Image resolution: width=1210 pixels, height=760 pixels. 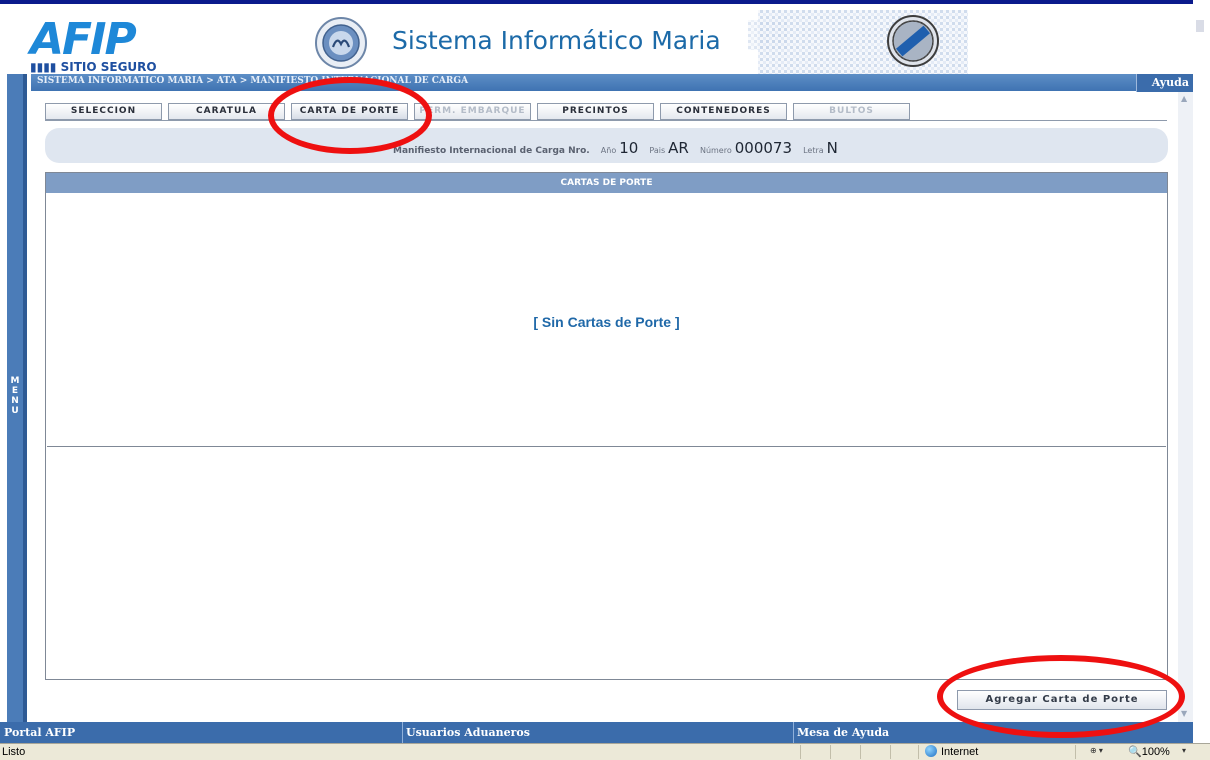 I want to click on tab-seleccion: SELECCION, so click(x=103, y=111).